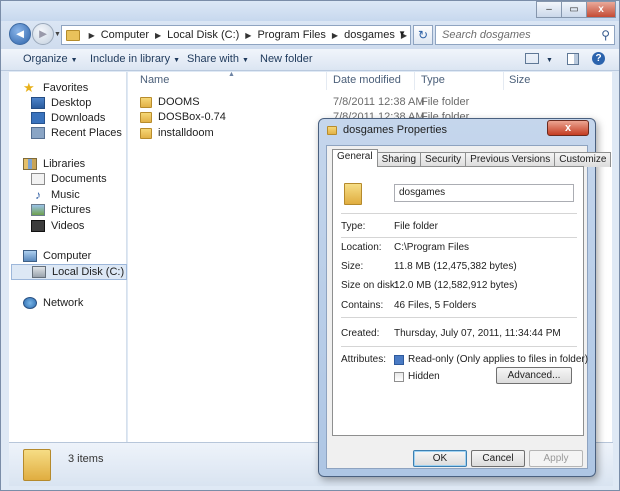 The image size is (620, 491). I want to click on minimize-button: –, so click(549, 9).